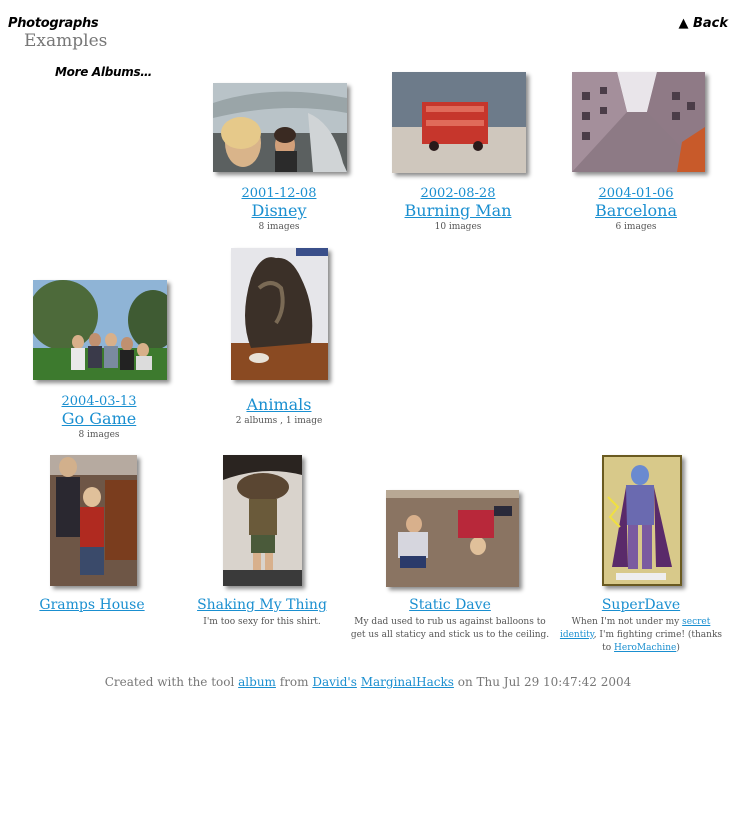  What do you see at coordinates (458, 193) in the screenshot?
I see `album-date-link: 2002-08-28` at bounding box center [458, 193].